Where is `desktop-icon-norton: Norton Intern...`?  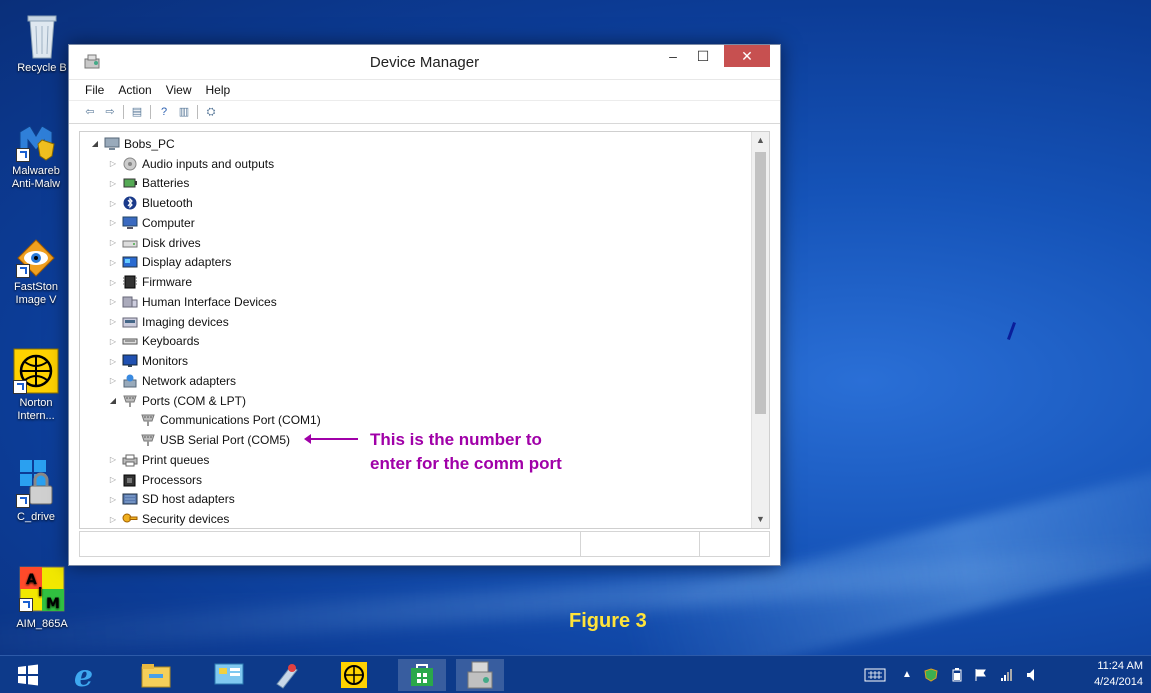 desktop-icon-norton: Norton Intern... is located at coordinates (36, 385).